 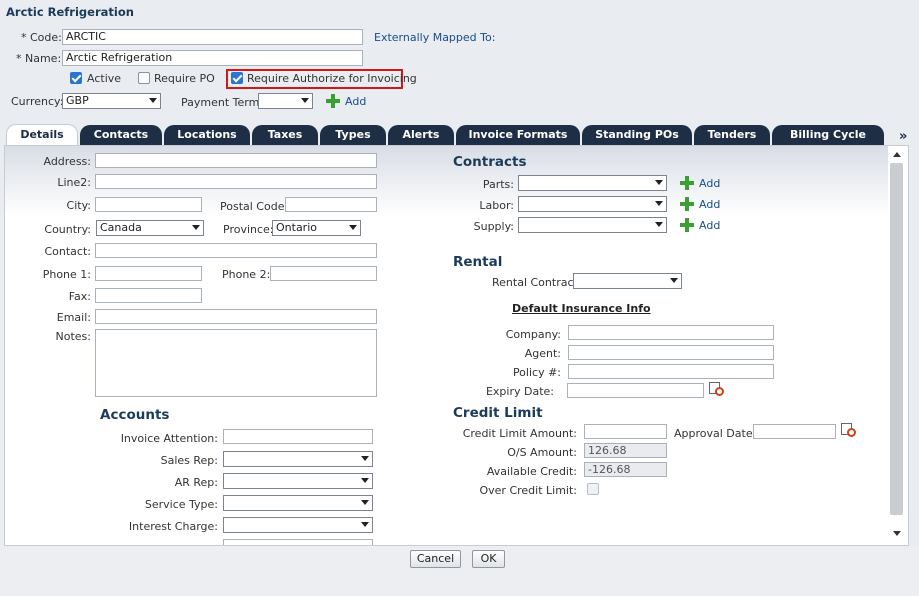 I want to click on phone1-input, so click(x=148, y=273).